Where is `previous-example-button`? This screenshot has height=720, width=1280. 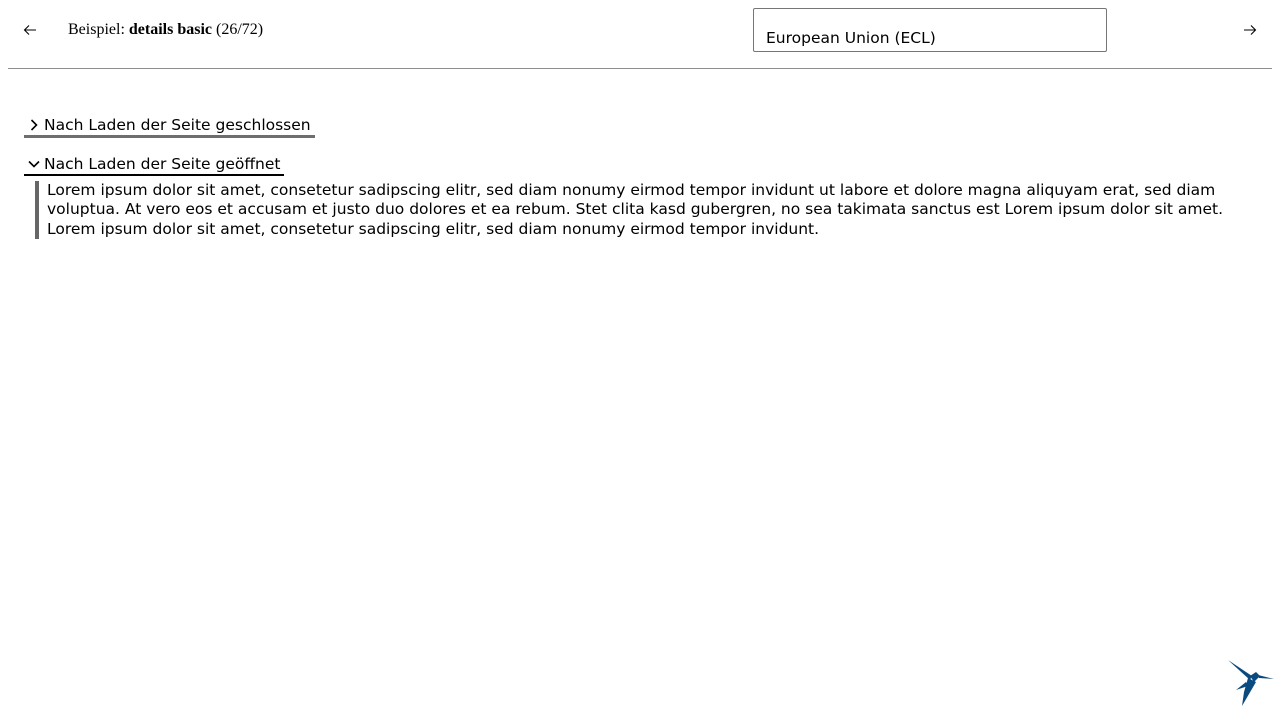 previous-example-button is located at coordinates (30, 30).